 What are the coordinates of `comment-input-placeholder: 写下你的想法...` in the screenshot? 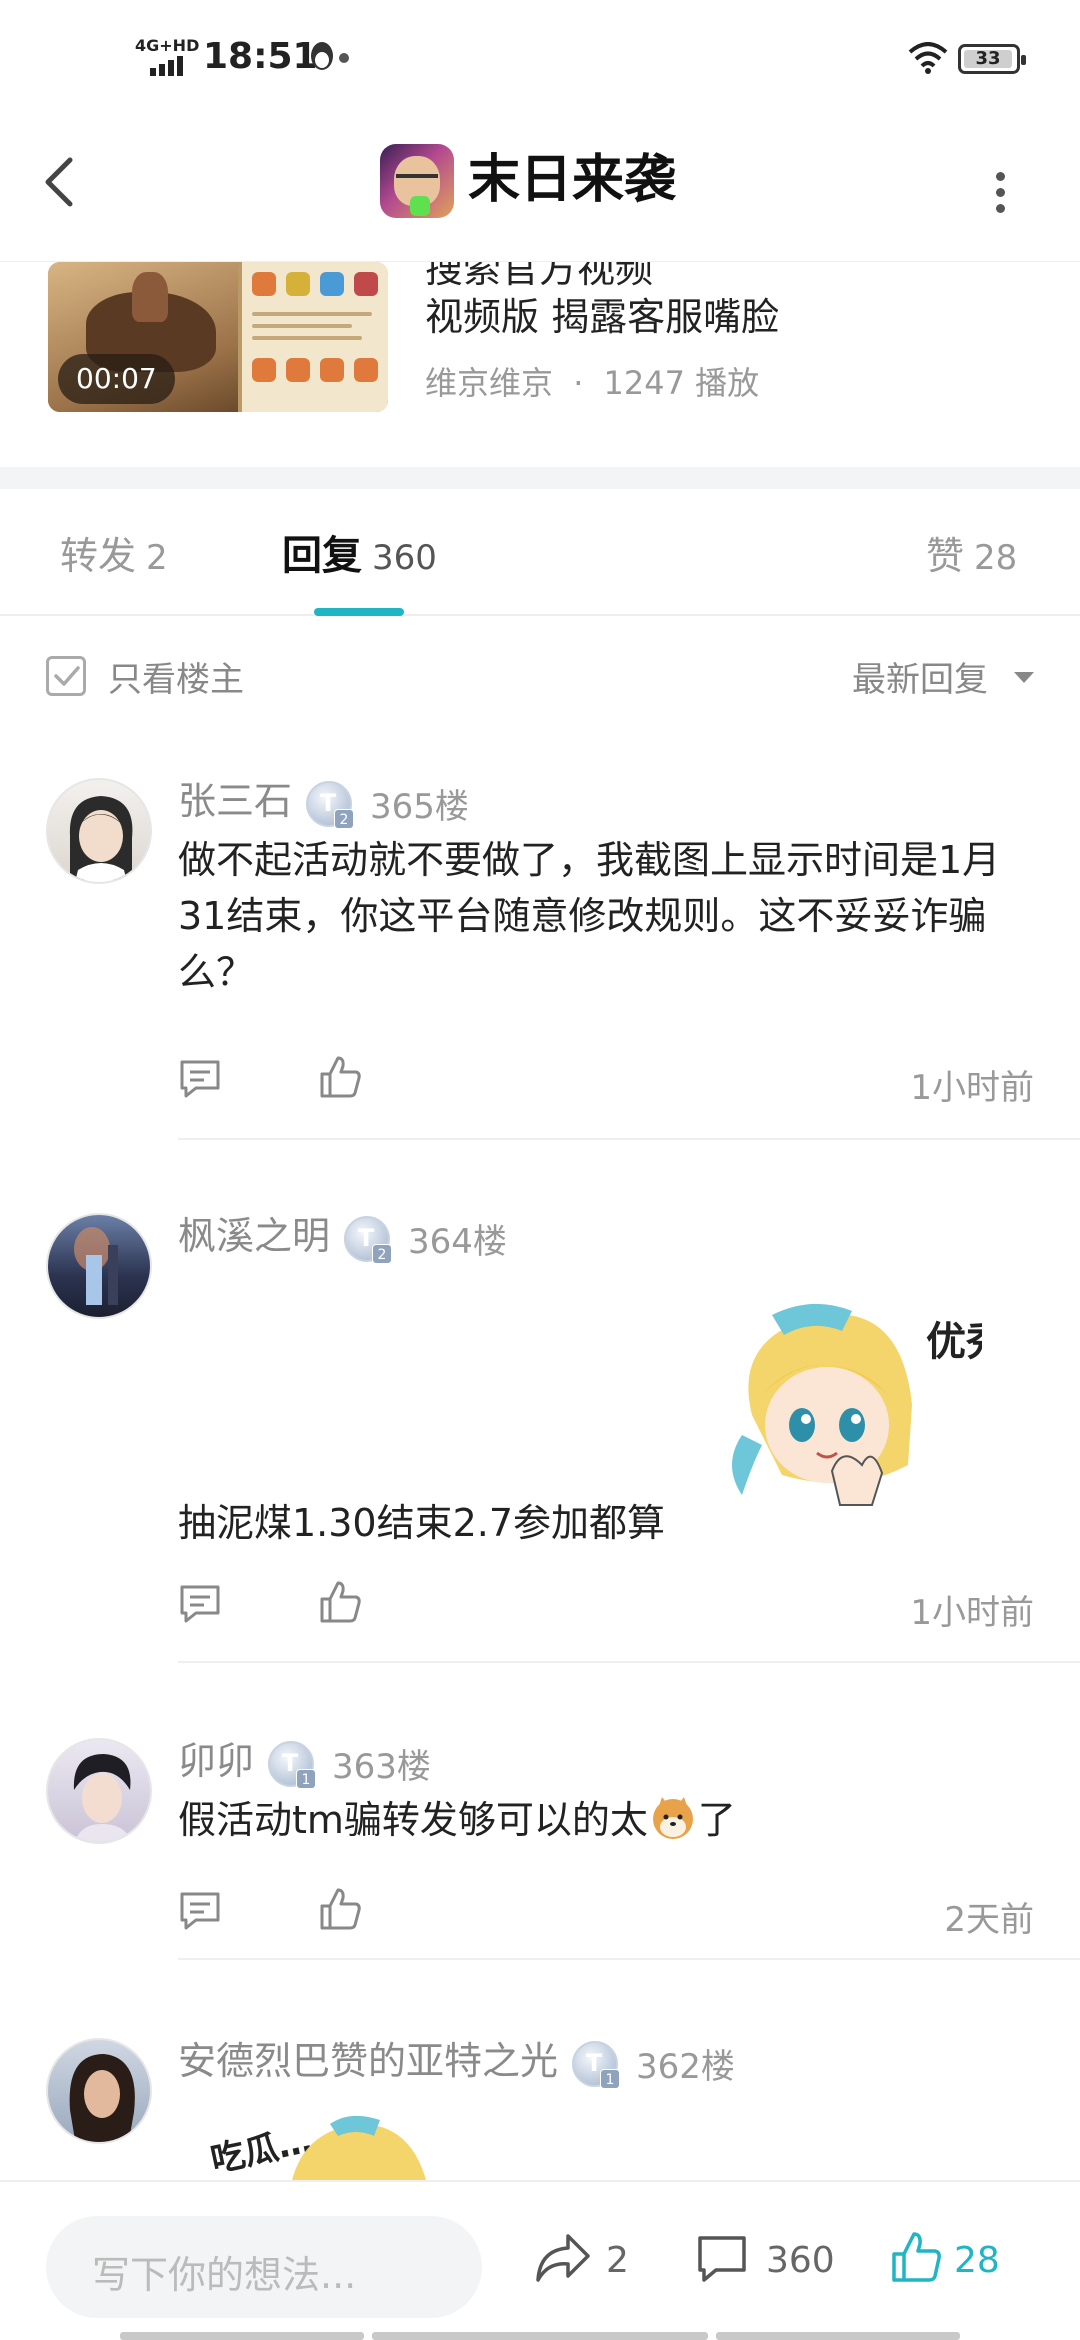 It's located at (224, 2275).